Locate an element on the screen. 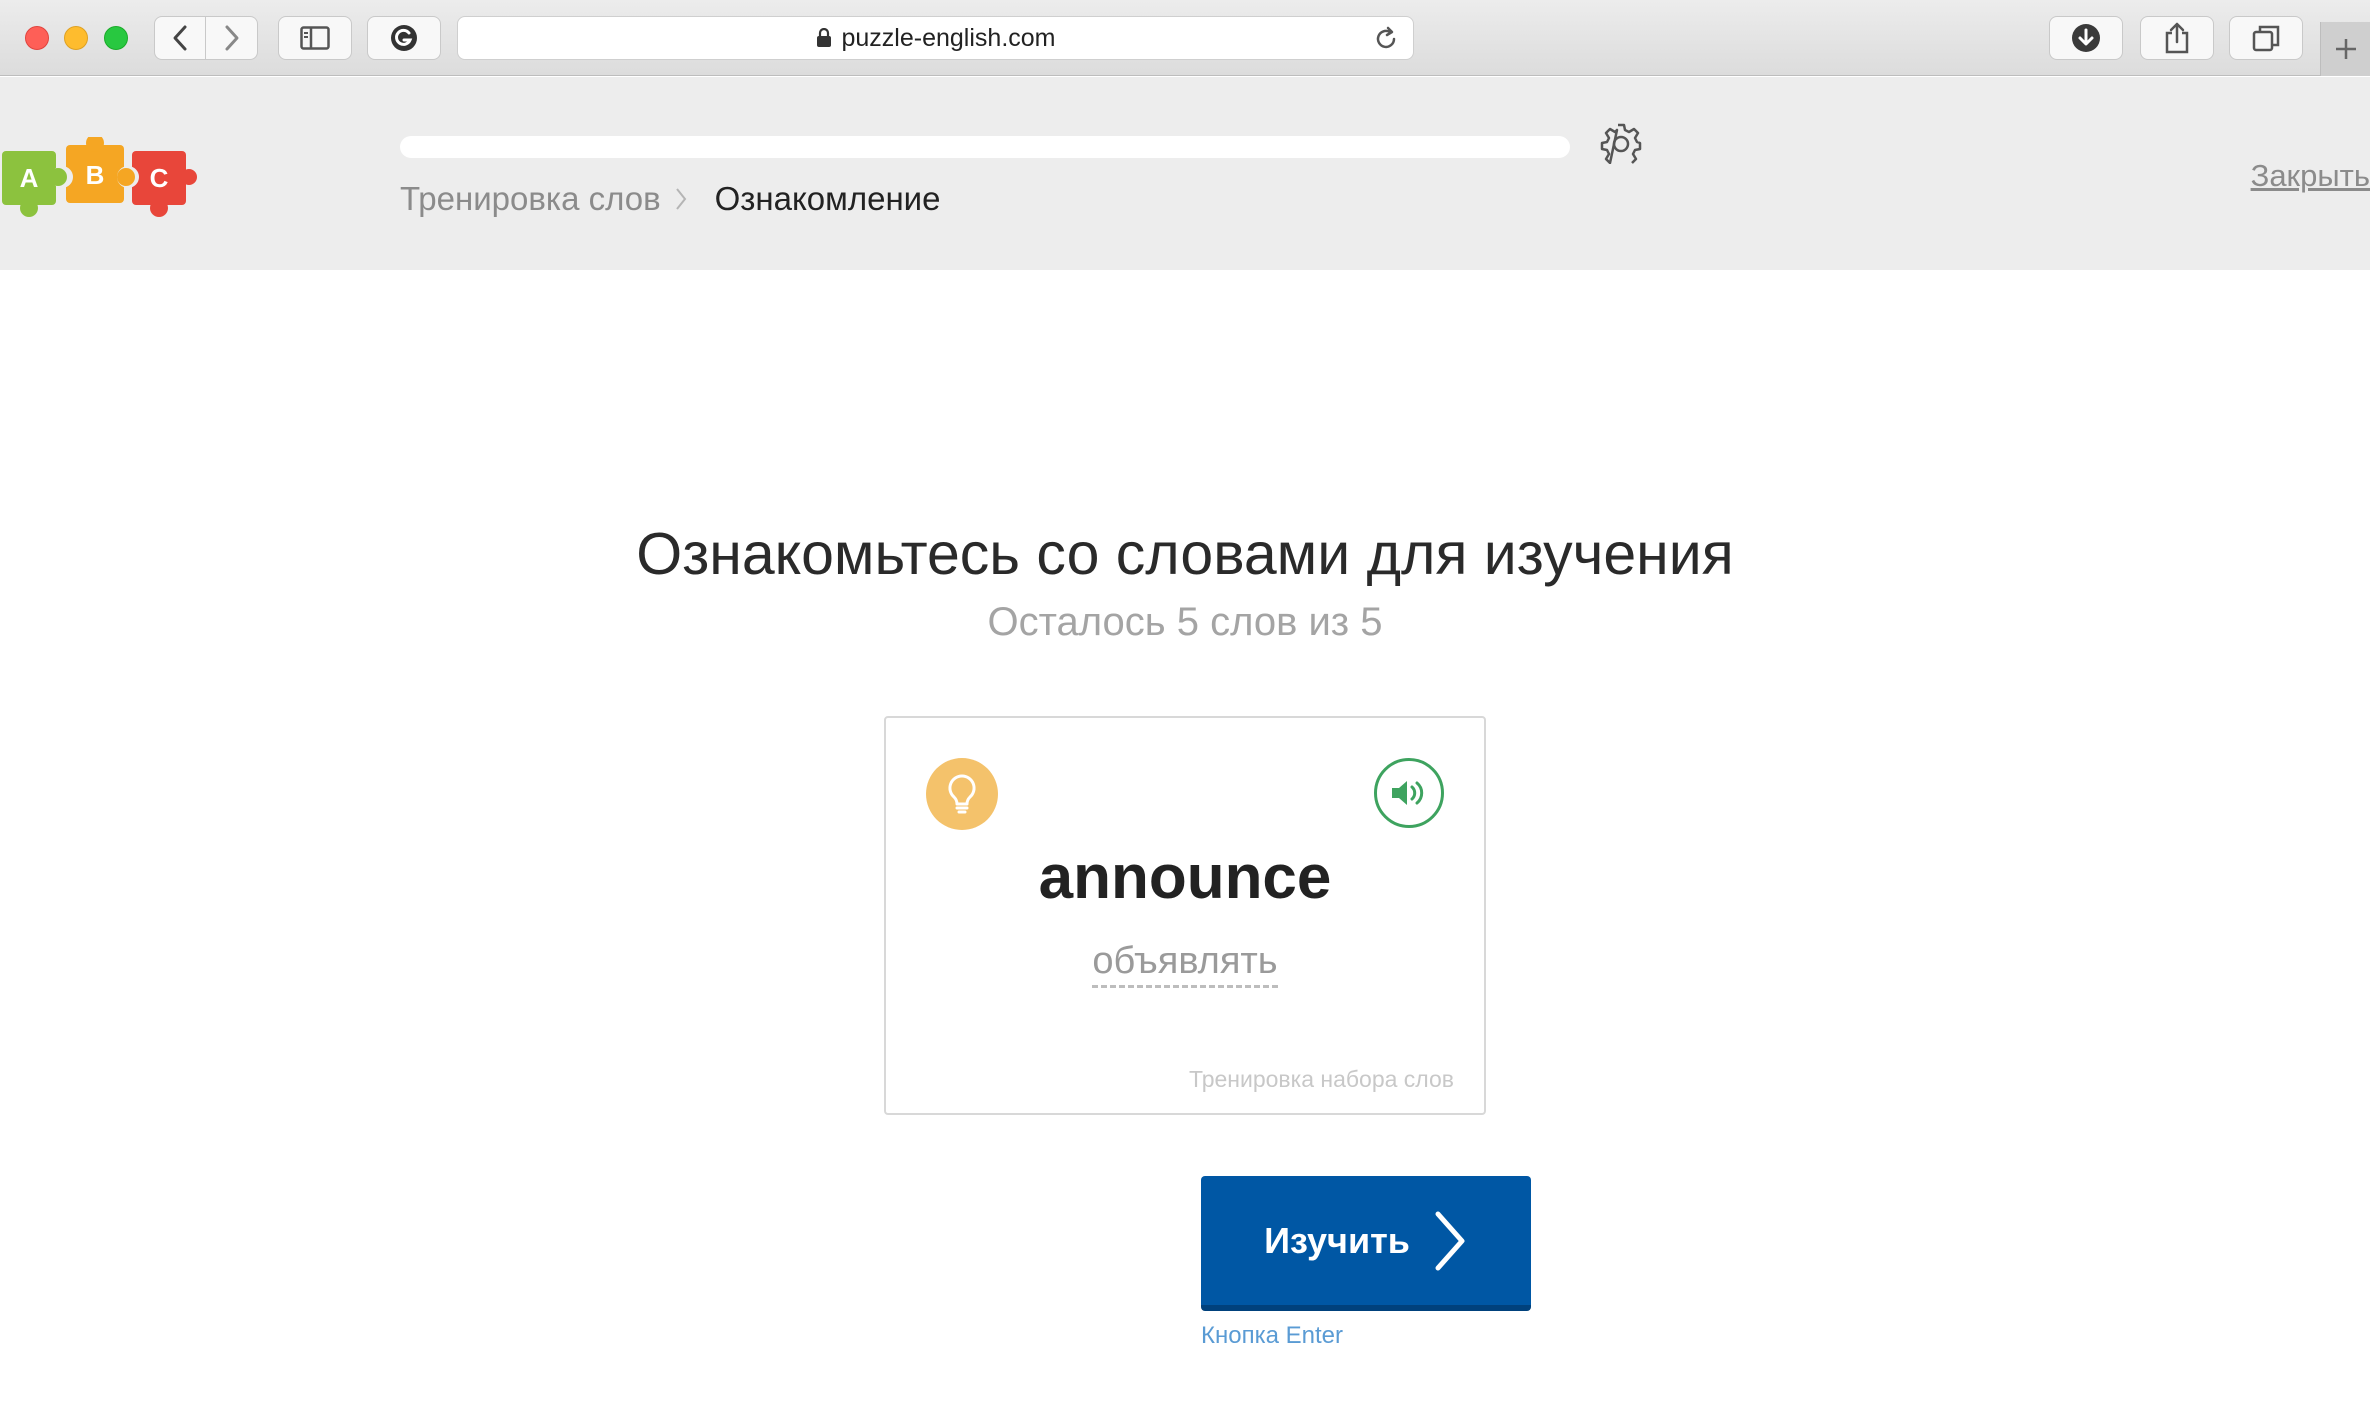 Image resolution: width=2370 pixels, height=1424 pixels. tab-overview-button is located at coordinates (2266, 38).